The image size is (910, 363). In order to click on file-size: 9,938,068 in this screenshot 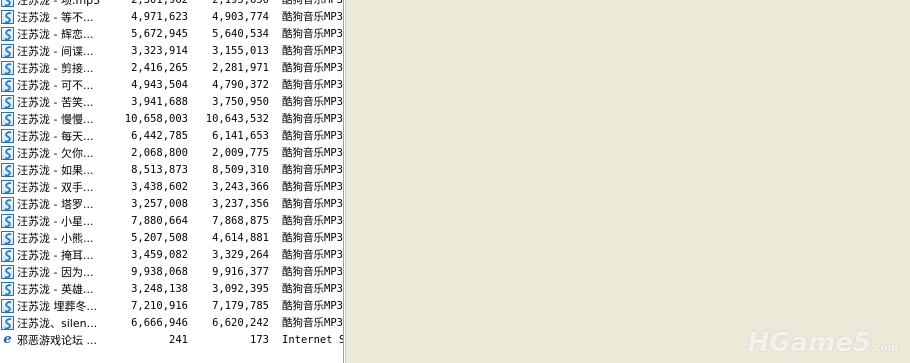, I will do `click(159, 272)`.